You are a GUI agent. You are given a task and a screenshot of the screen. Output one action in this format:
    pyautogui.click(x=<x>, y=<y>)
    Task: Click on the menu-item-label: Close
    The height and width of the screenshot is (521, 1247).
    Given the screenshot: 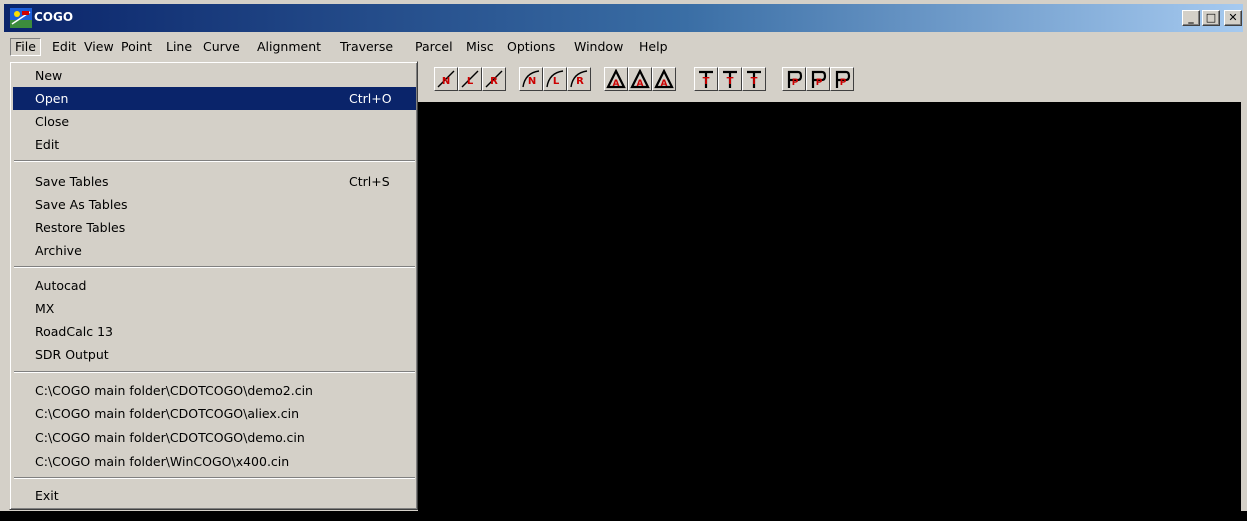 What is the action you would take?
    pyautogui.click(x=52, y=121)
    